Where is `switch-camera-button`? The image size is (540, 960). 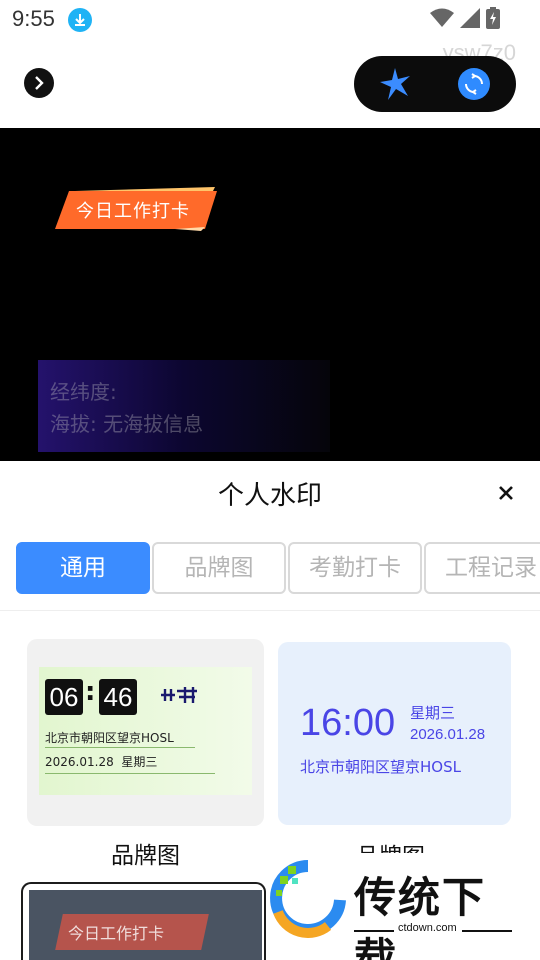
switch-camera-button is located at coordinates (474, 84).